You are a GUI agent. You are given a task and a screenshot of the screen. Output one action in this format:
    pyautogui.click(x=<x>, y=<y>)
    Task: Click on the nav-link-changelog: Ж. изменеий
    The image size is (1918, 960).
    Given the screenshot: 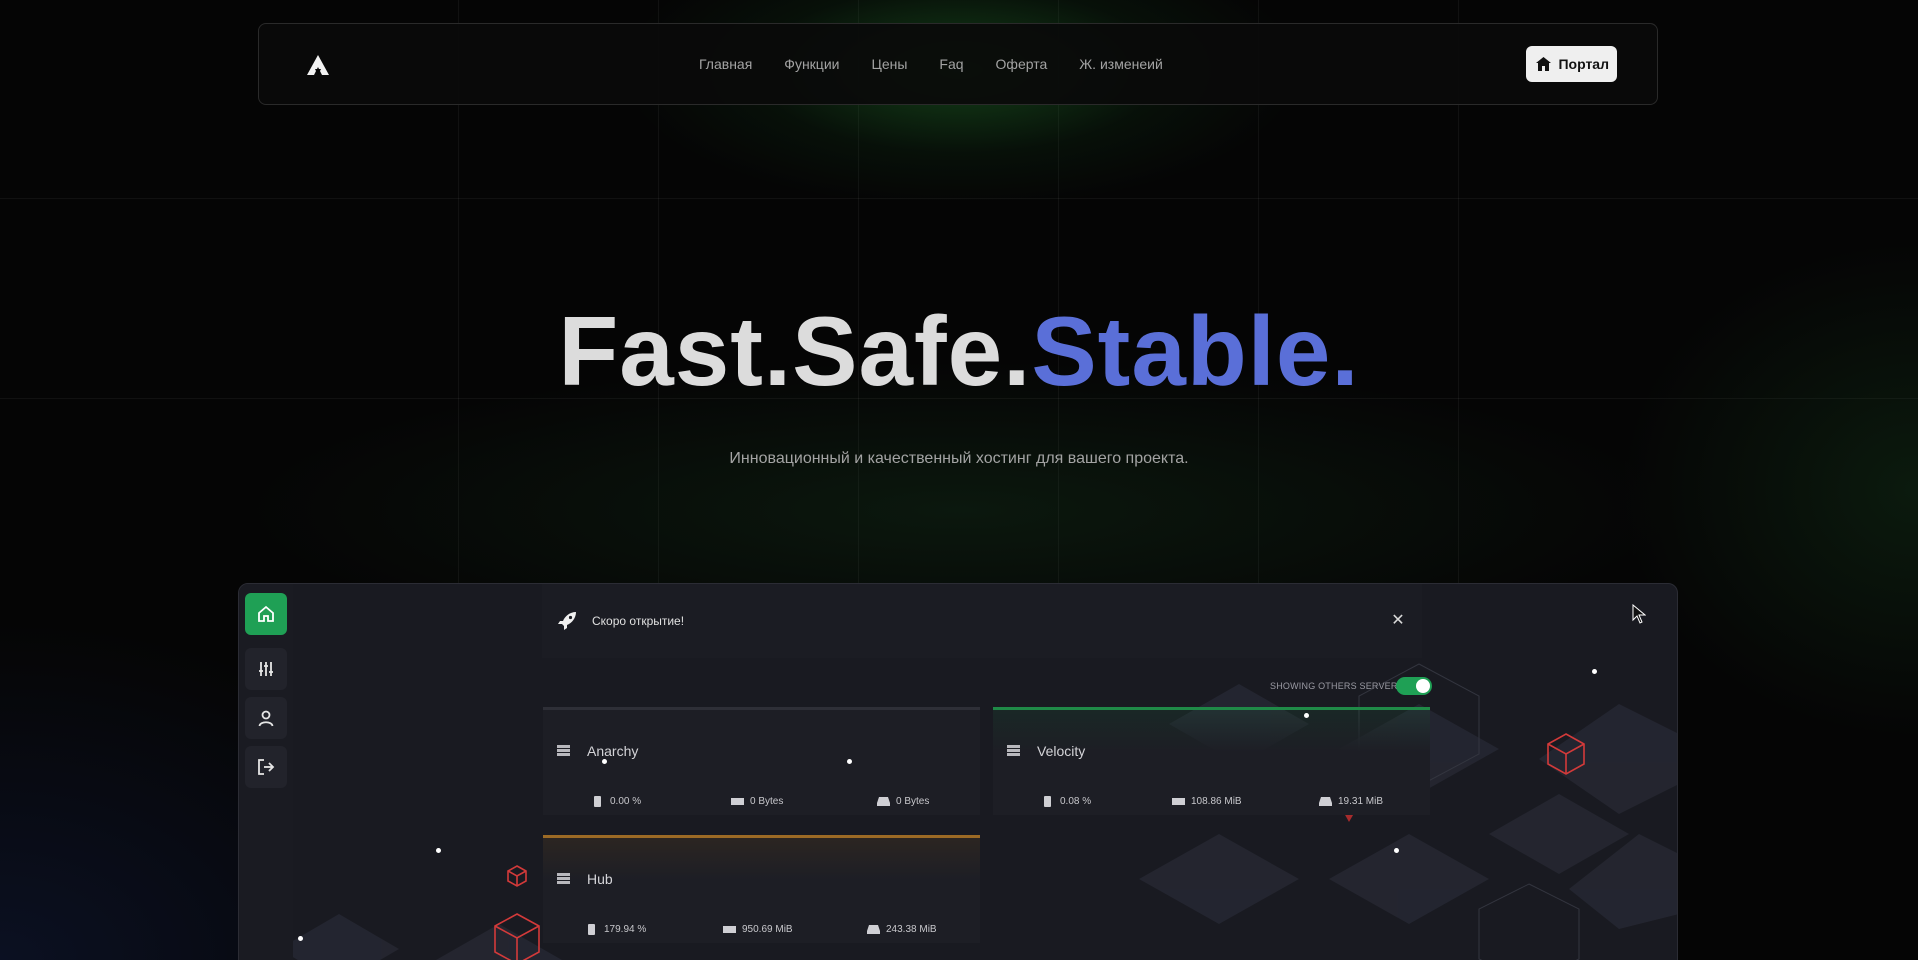 What is the action you would take?
    pyautogui.click(x=1121, y=64)
    